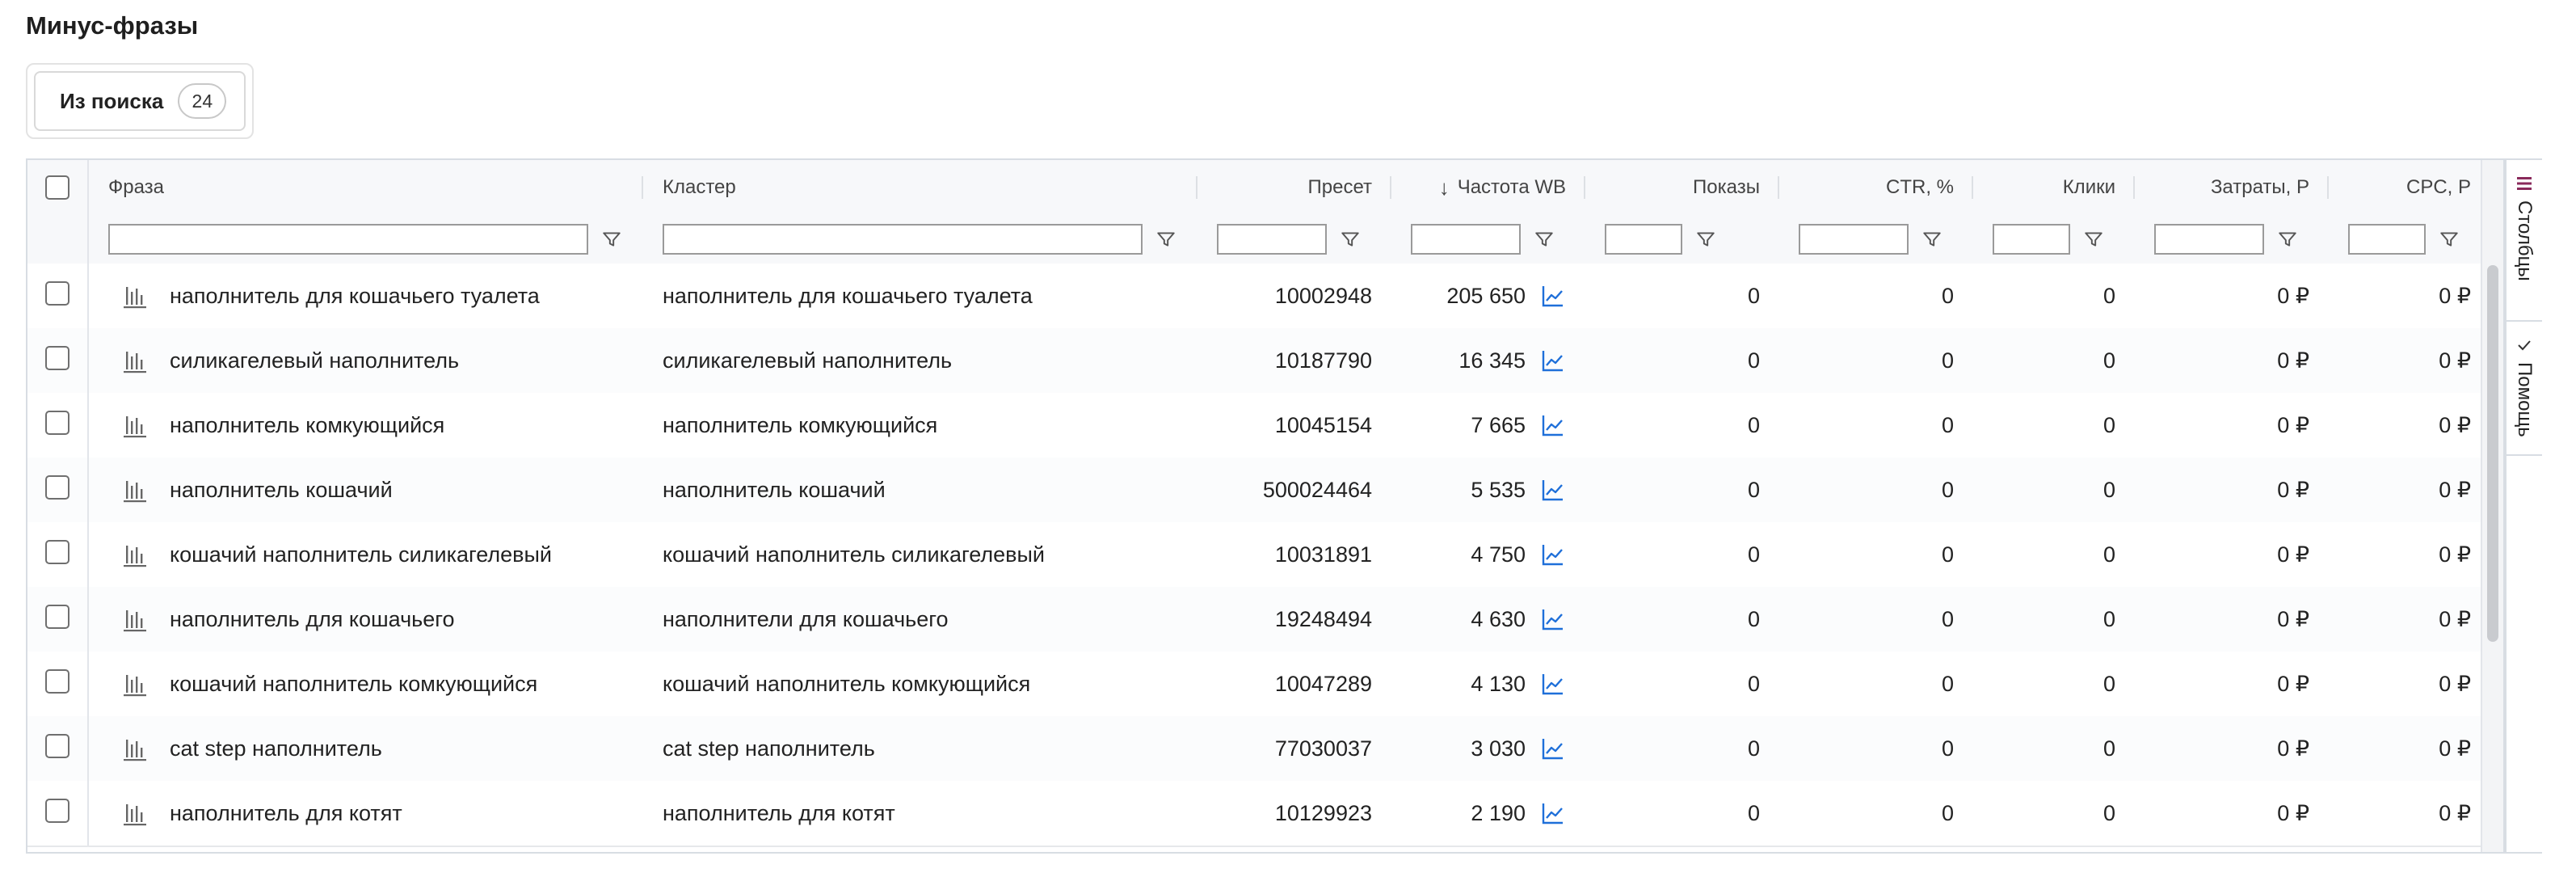 The image size is (2576, 894). What do you see at coordinates (140, 101) in the screenshot?
I see `tab-from-search: Из поиска 24` at bounding box center [140, 101].